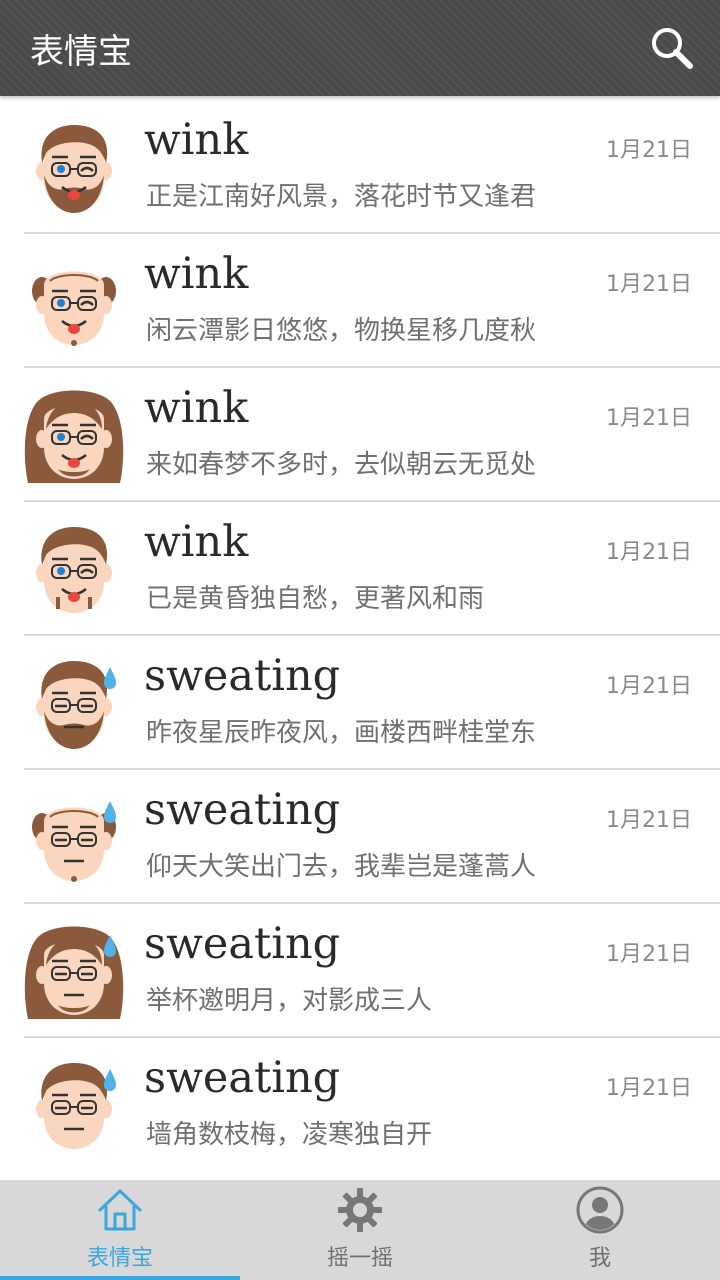 Image resolution: width=720 pixels, height=1280 pixels. I want to click on tab-shake: 摇一摇, so click(360, 1230).